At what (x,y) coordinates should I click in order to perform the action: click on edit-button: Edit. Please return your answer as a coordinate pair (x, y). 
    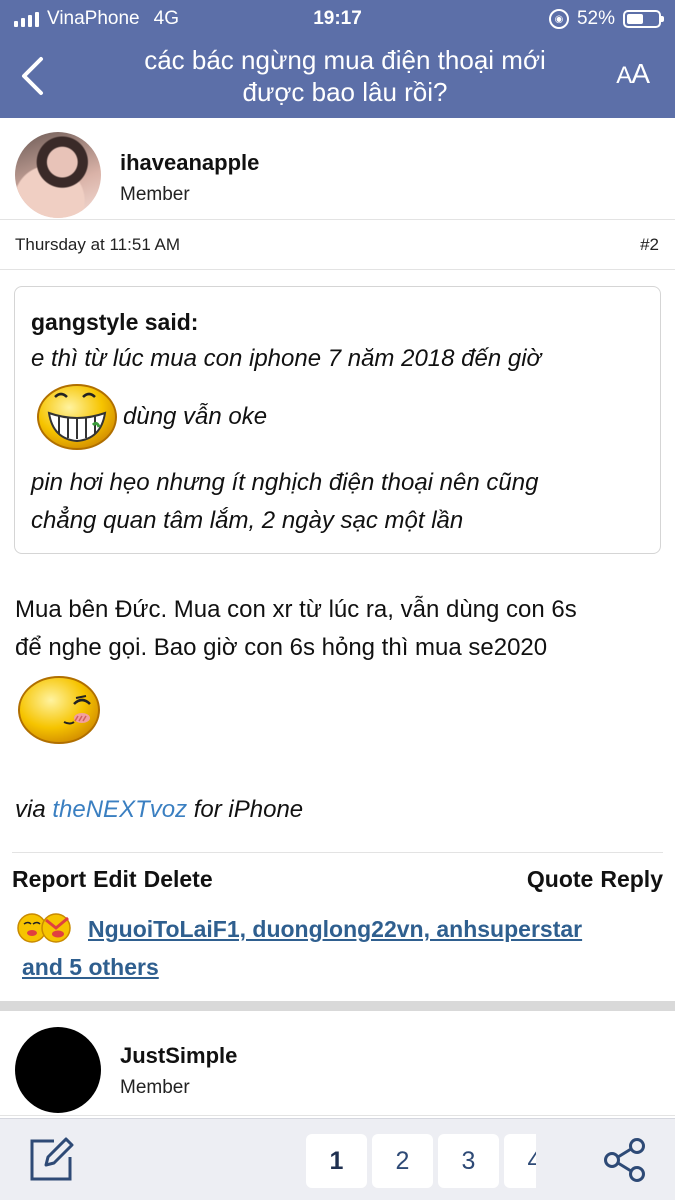
    Looking at the image, I should click on (114, 879).